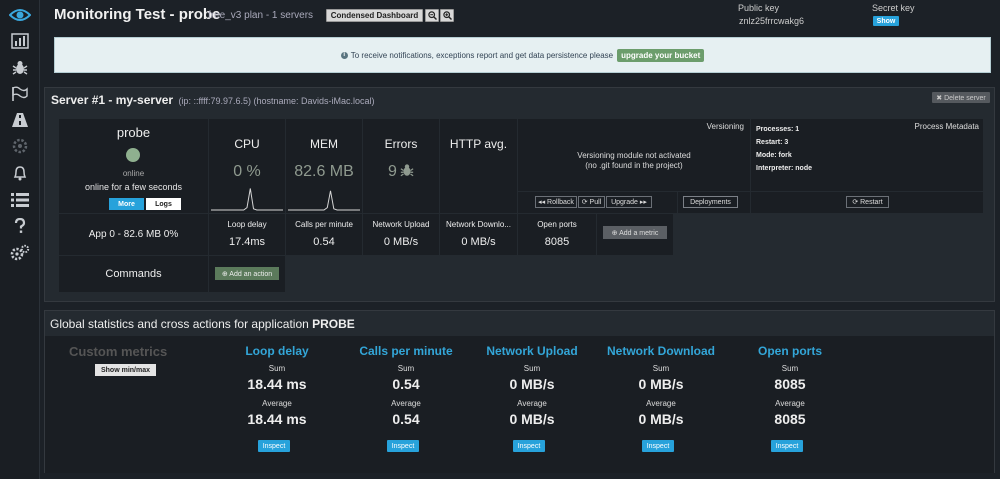  Describe the element at coordinates (20, 94) in the screenshot. I see `flag-icon` at that location.